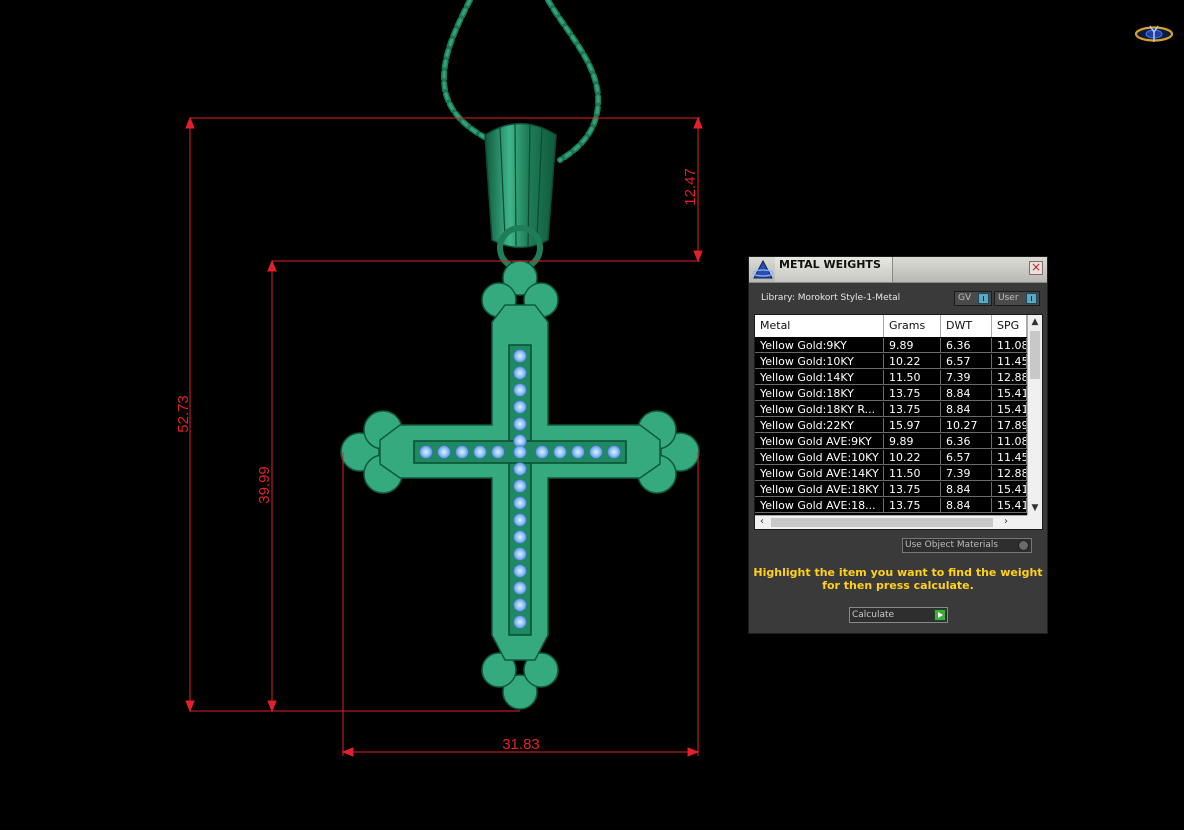  Describe the element at coordinates (898, 585) in the screenshot. I see `instruction-line-2: for then press calculate.` at that location.